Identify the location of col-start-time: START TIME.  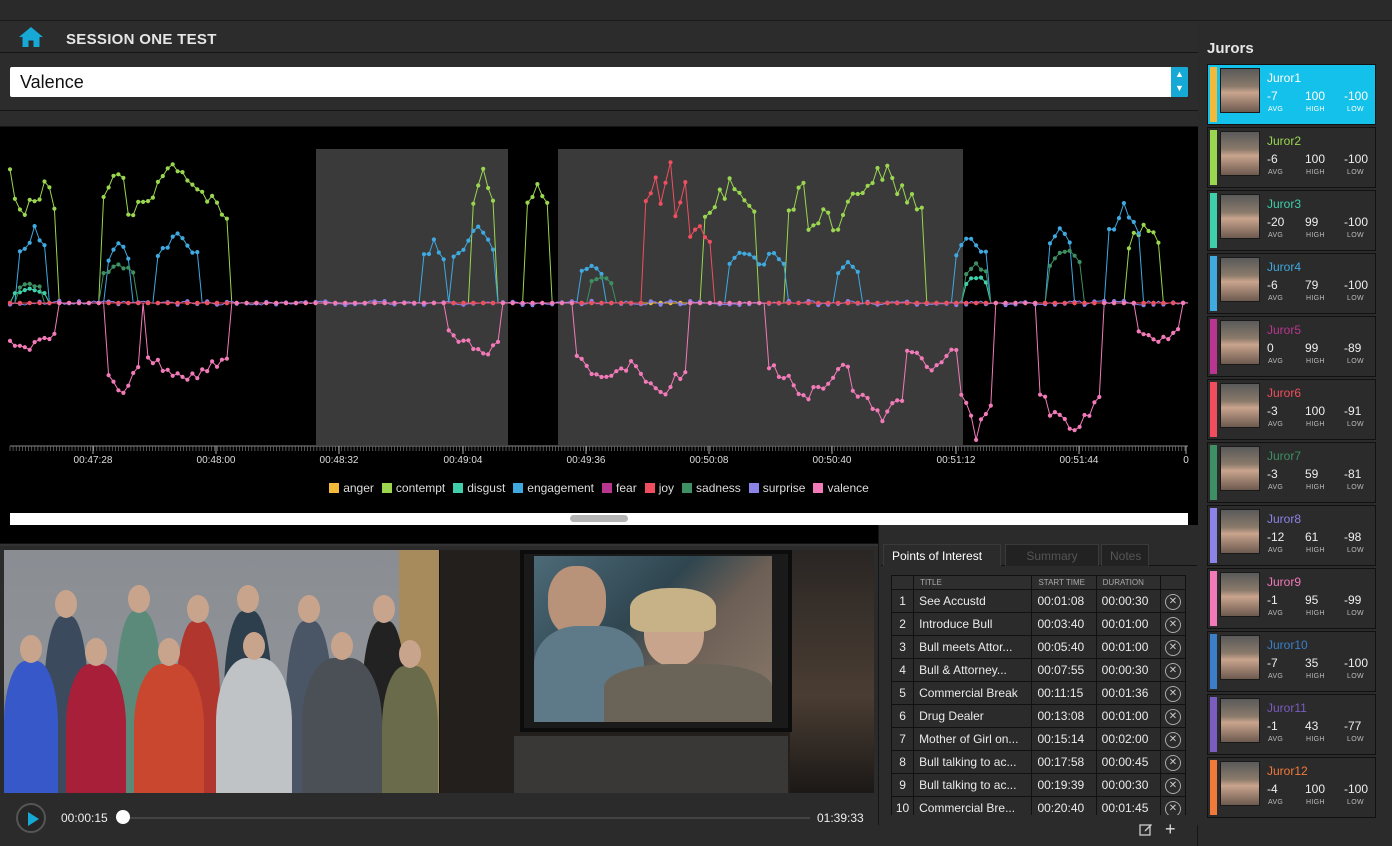
(1064, 582).